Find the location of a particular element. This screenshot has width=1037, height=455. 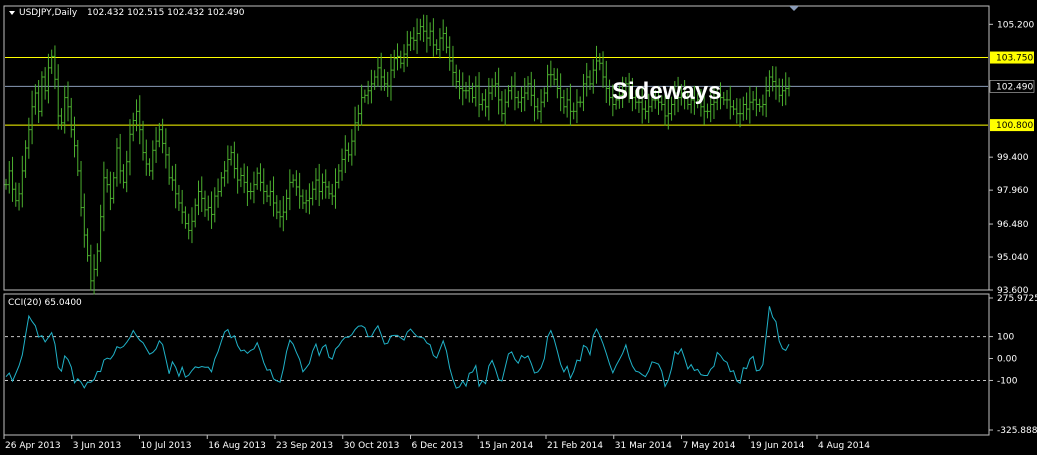

time-axis-label: 31 Mar 2014 is located at coordinates (643, 446).